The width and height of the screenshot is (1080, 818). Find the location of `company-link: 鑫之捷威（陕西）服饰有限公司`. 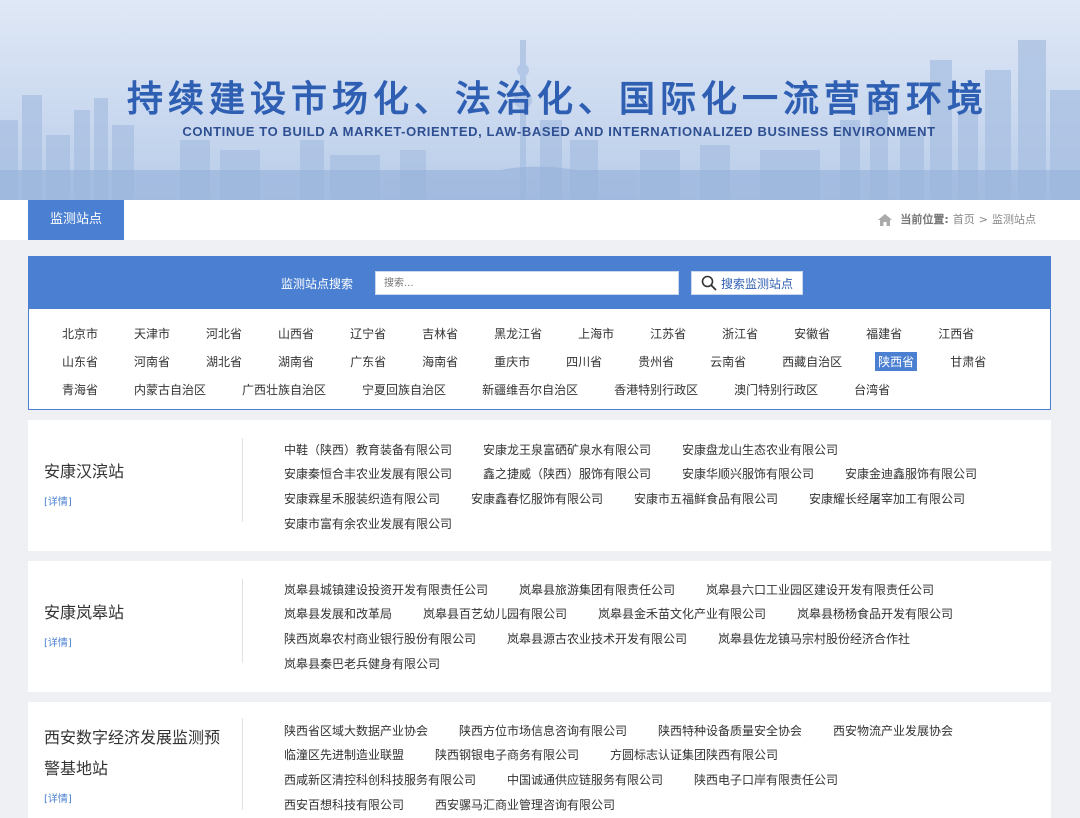

company-link: 鑫之捷威（陕西）服饰有限公司 is located at coordinates (567, 473).